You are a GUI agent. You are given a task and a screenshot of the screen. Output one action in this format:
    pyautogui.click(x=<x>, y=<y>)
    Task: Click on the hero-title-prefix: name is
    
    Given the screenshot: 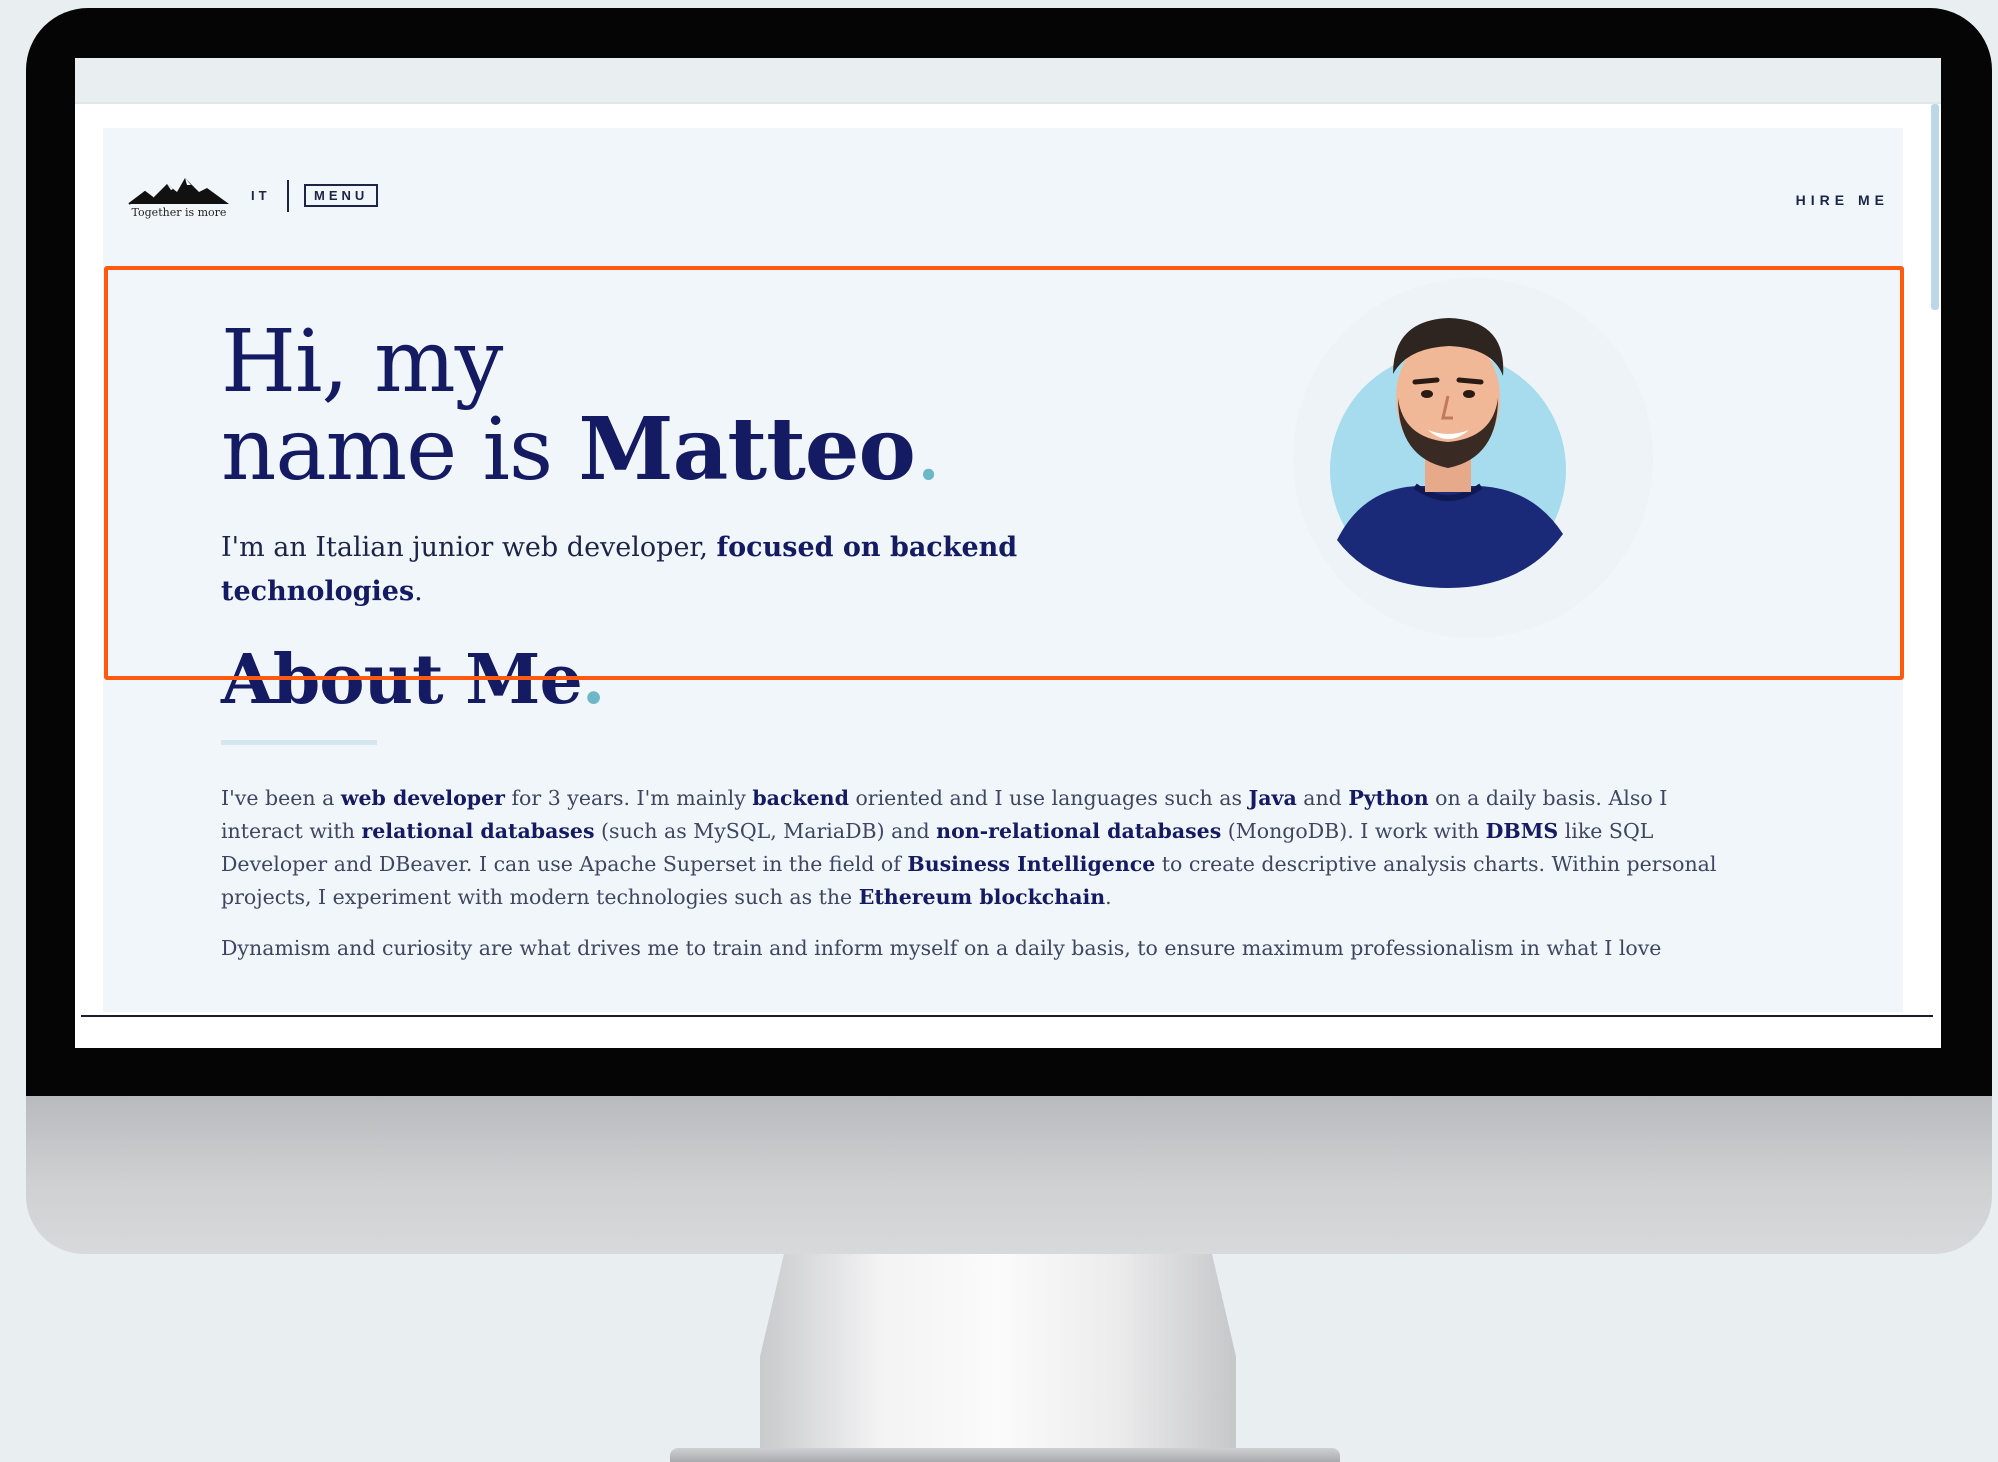 What is the action you would take?
    pyautogui.click(x=400, y=450)
    